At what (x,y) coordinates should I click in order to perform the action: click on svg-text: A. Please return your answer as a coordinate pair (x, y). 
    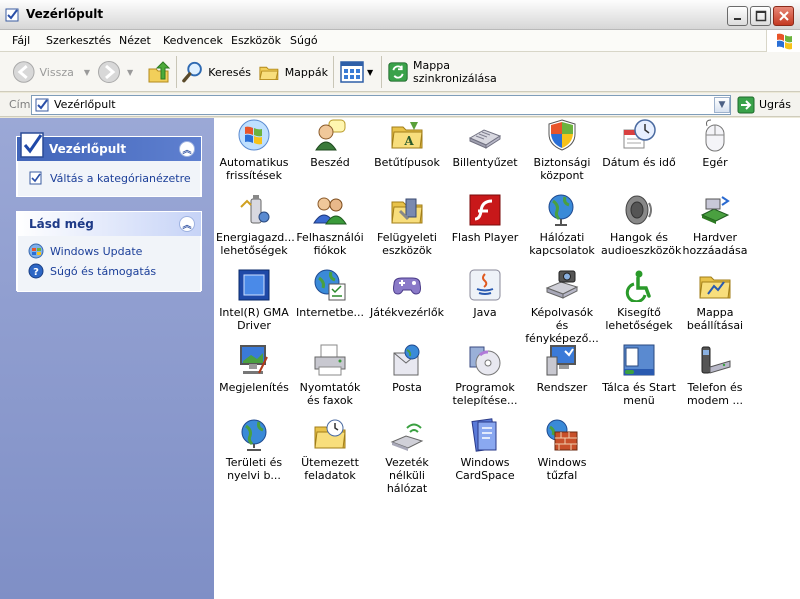
    Looking at the image, I should click on (408, 141).